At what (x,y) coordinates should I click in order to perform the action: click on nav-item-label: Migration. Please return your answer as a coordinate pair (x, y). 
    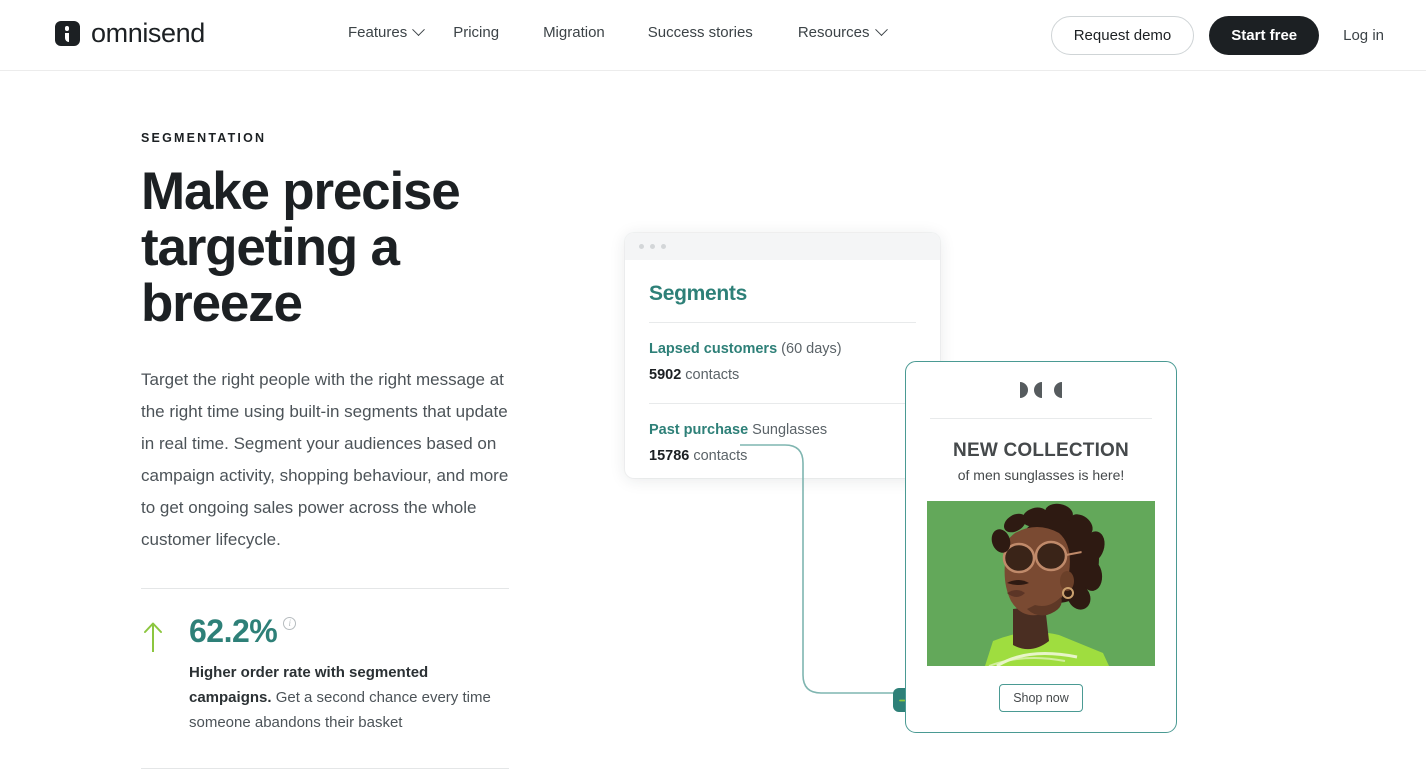
    Looking at the image, I should click on (574, 32).